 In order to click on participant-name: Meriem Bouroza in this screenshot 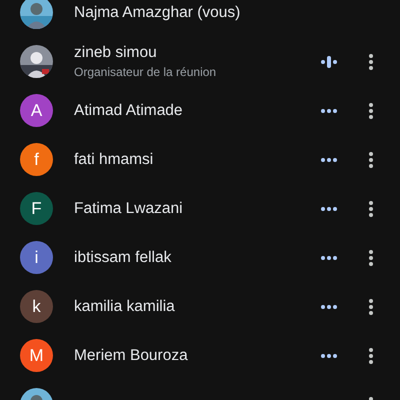, I will do `click(131, 355)`.